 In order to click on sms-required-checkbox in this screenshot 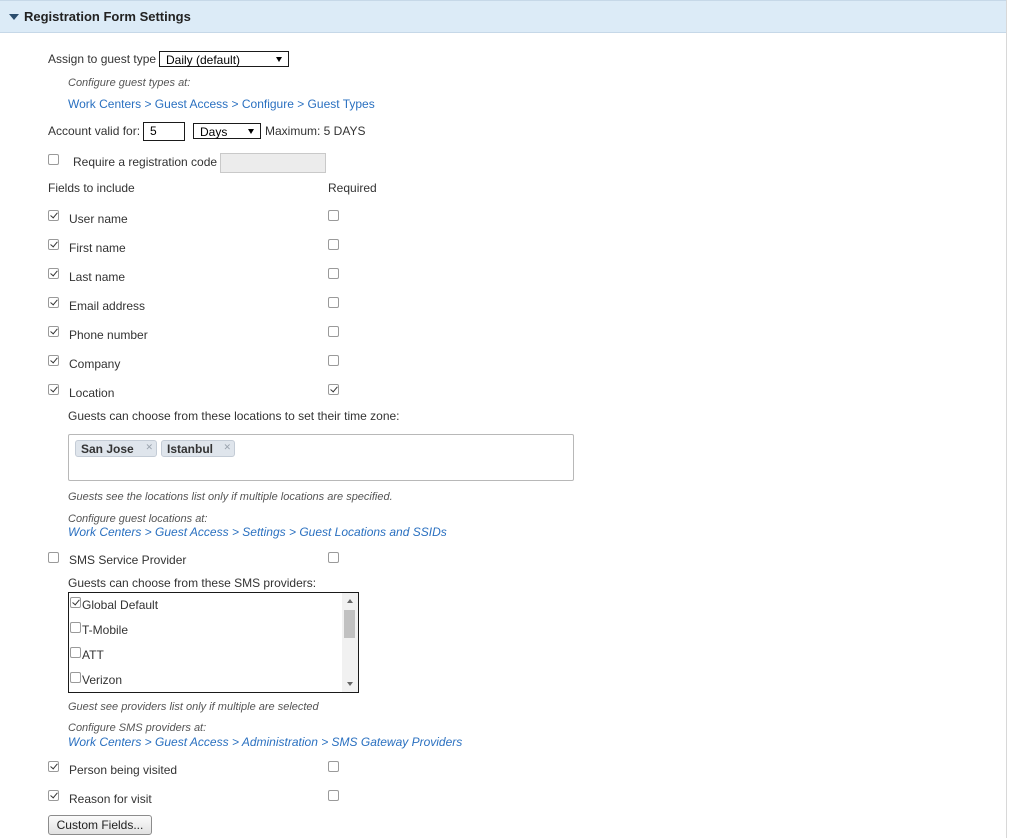, I will do `click(333, 557)`.